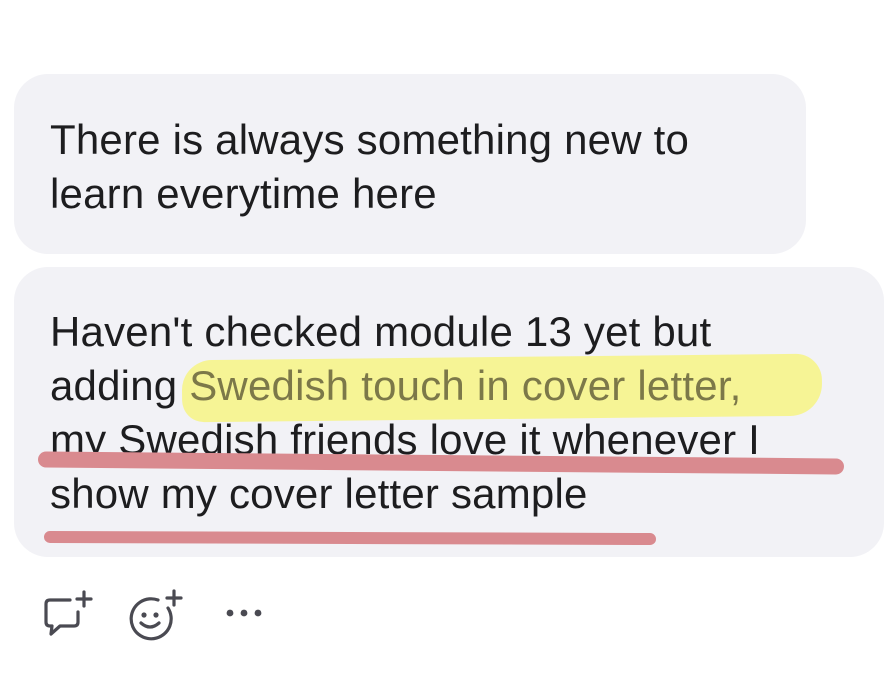 The height and width of the screenshot is (694, 896). I want to click on add-comment-button, so click(67, 616).